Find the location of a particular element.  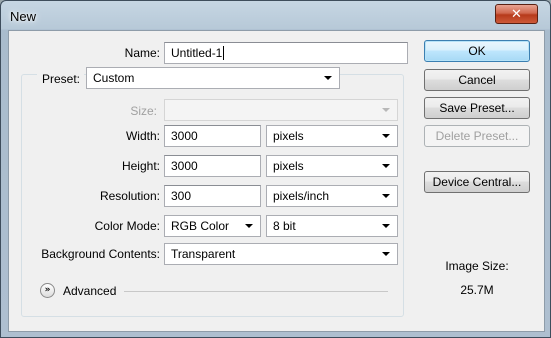

close-button: ✕ is located at coordinates (516, 14).